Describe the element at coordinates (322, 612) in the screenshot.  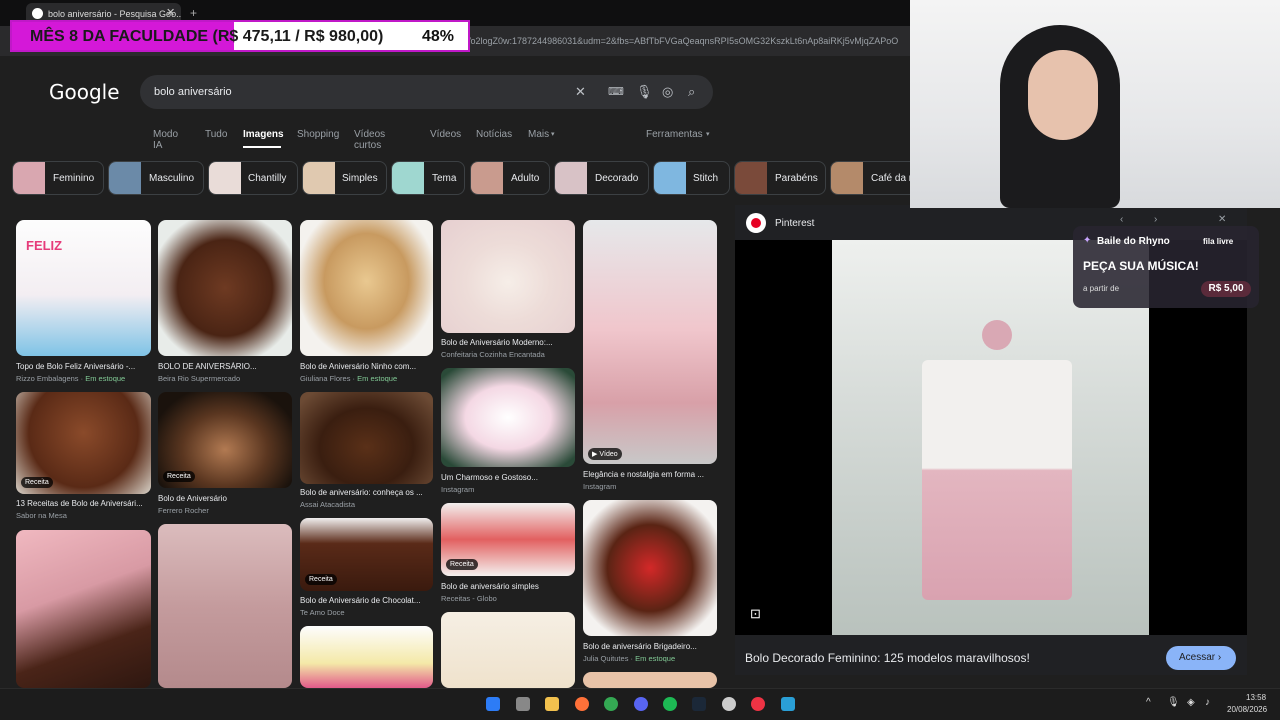
I see `result-source: Te Amo Doce` at that location.